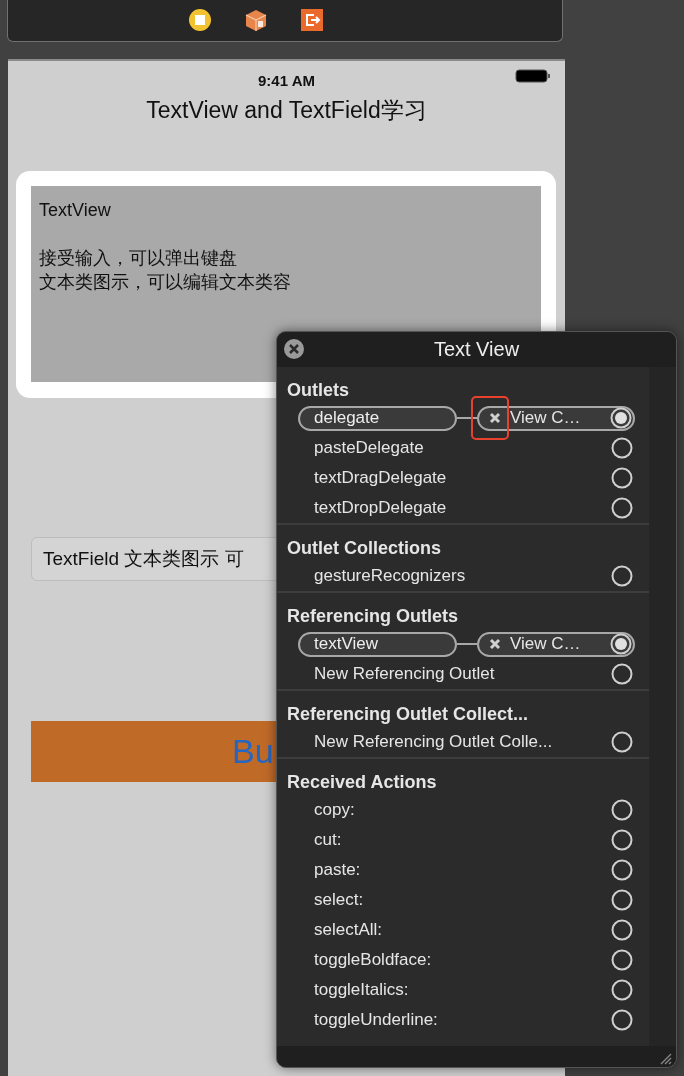  Describe the element at coordinates (138, 258) in the screenshot. I see `text-line: 接受输入，可以弹出键盘` at that location.